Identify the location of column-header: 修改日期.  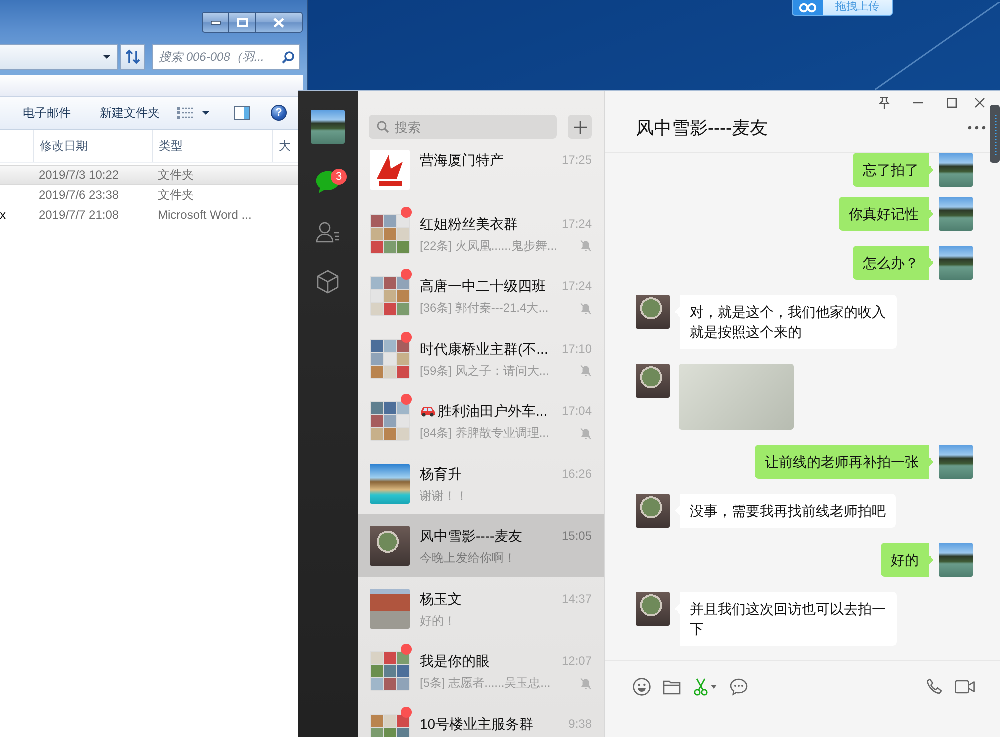
(93, 146).